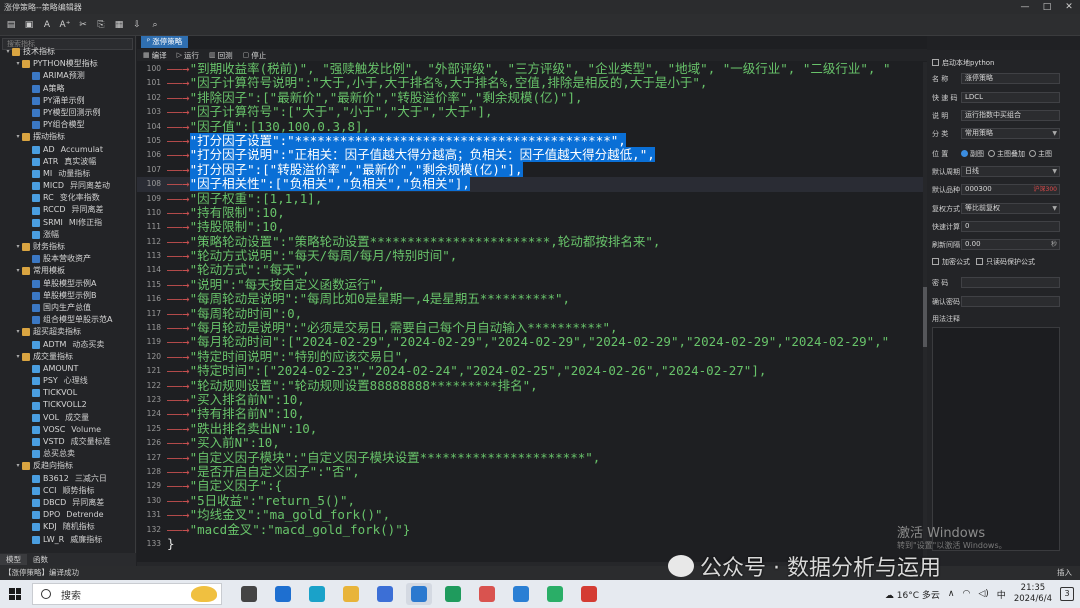 The image size is (1080, 608). What do you see at coordinates (530, 529) in the screenshot?
I see `code-line: 132 ——→"macd金叉":"macd_gold_fork()"}` at bounding box center [530, 529].